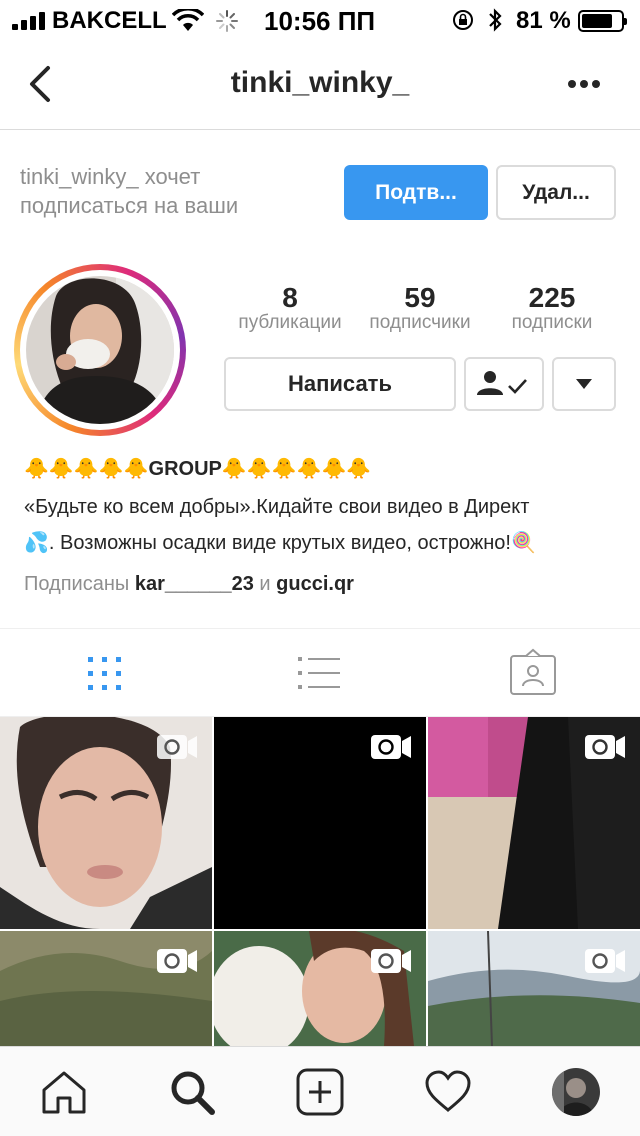 The width and height of the screenshot is (640, 1136). I want to click on grid-icon, so click(104, 673).